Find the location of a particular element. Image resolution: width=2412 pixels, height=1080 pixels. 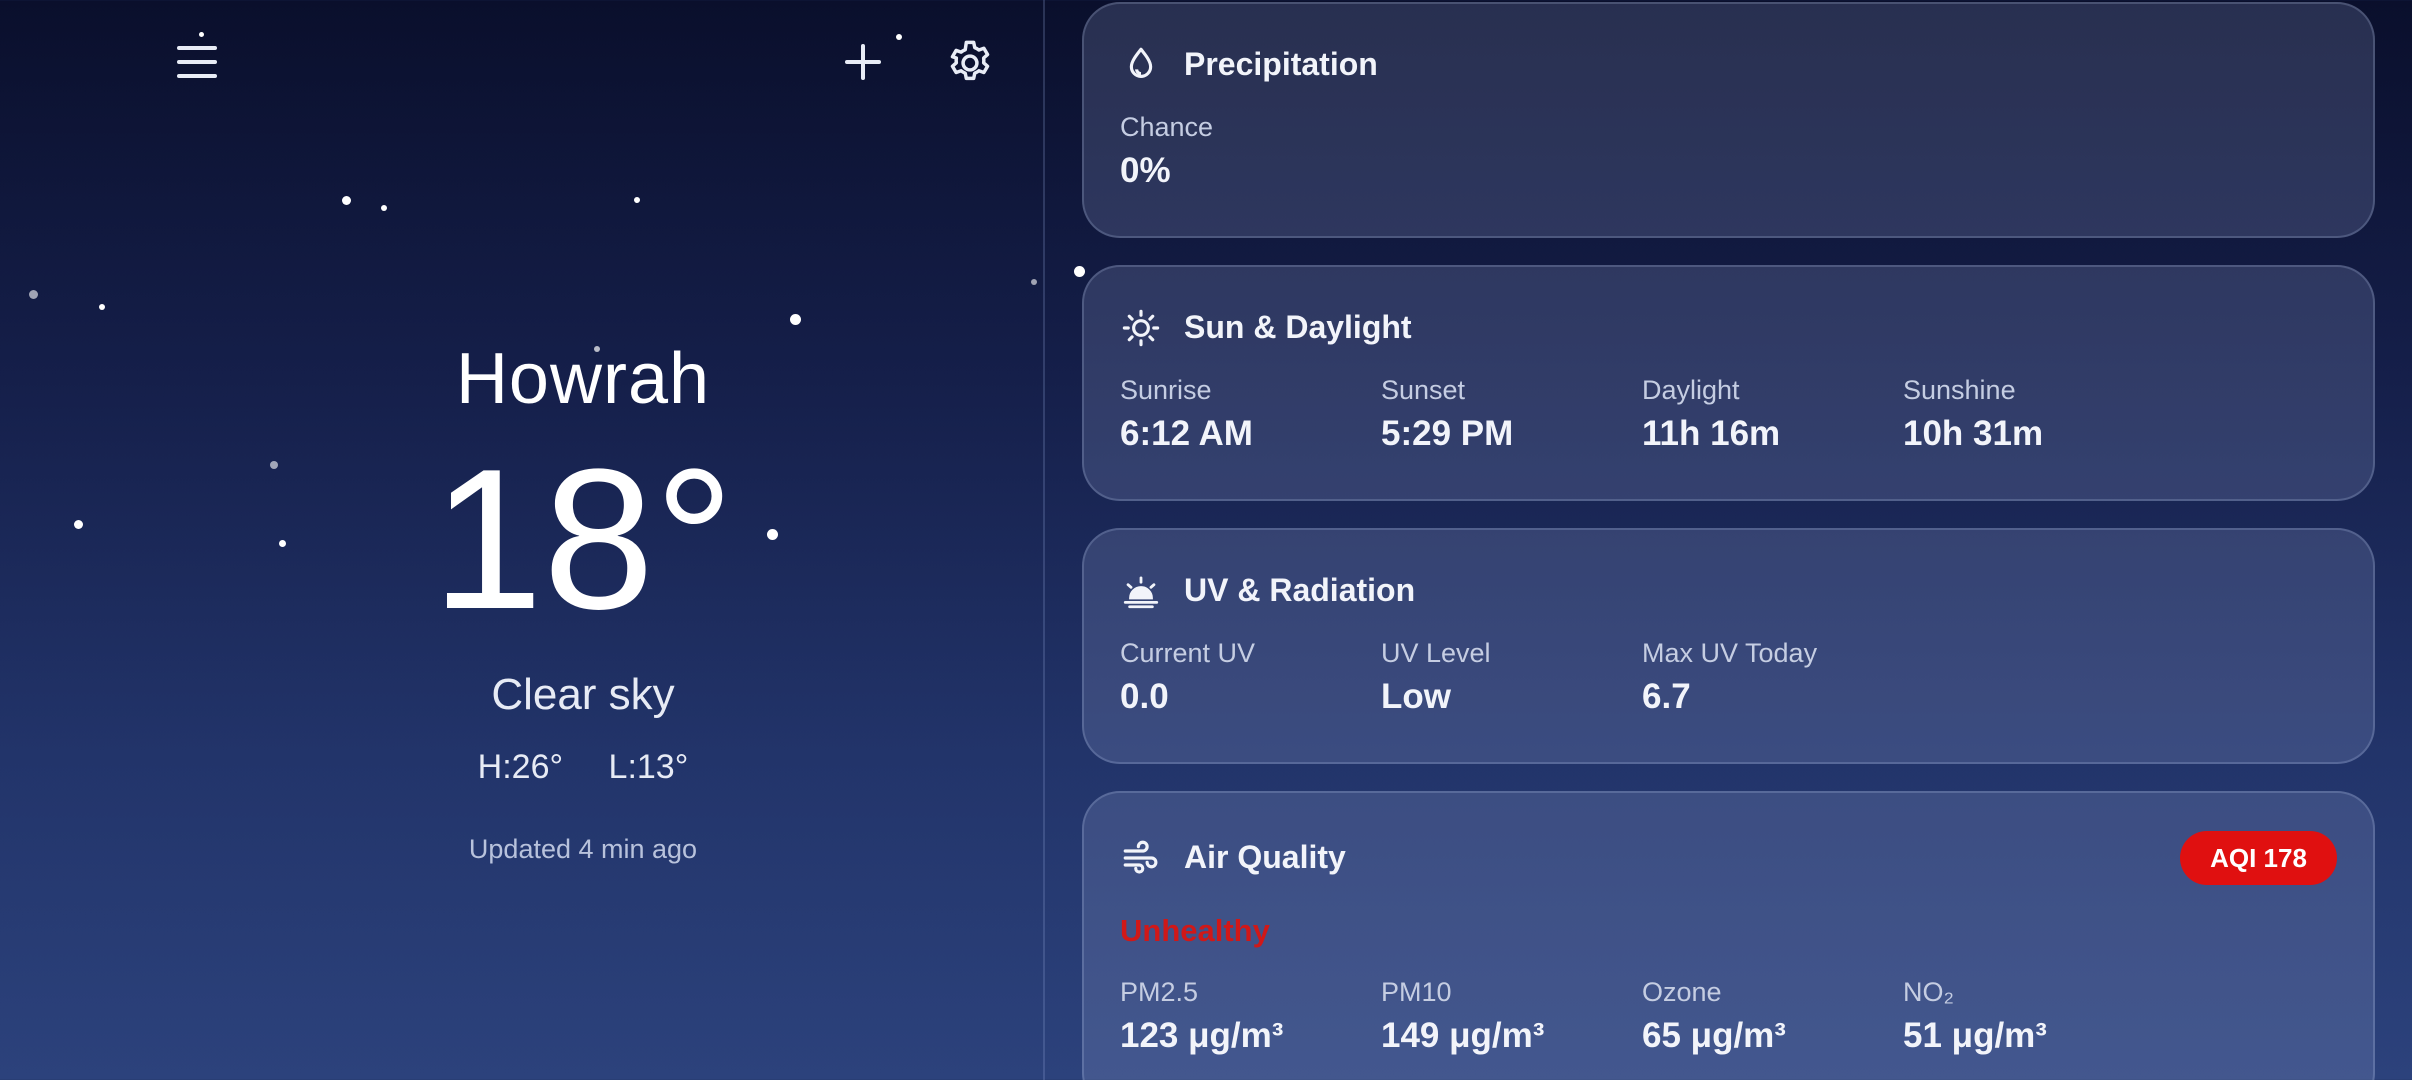

metric-label: NO₂ is located at coordinates (1928, 992).